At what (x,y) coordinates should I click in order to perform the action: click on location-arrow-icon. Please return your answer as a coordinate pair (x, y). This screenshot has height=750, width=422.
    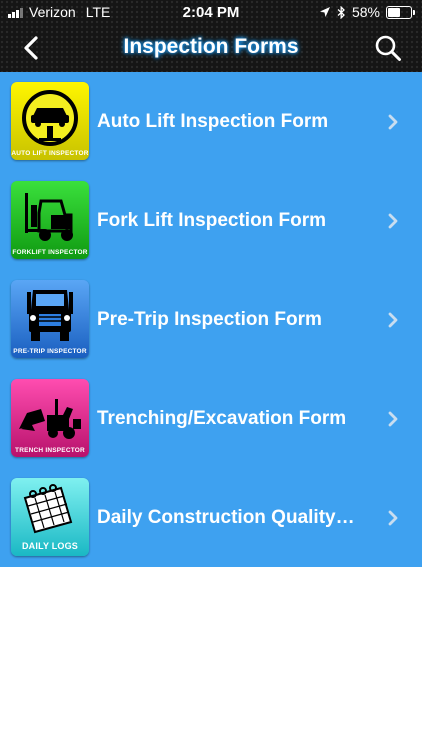
    Looking at the image, I should click on (324, 12).